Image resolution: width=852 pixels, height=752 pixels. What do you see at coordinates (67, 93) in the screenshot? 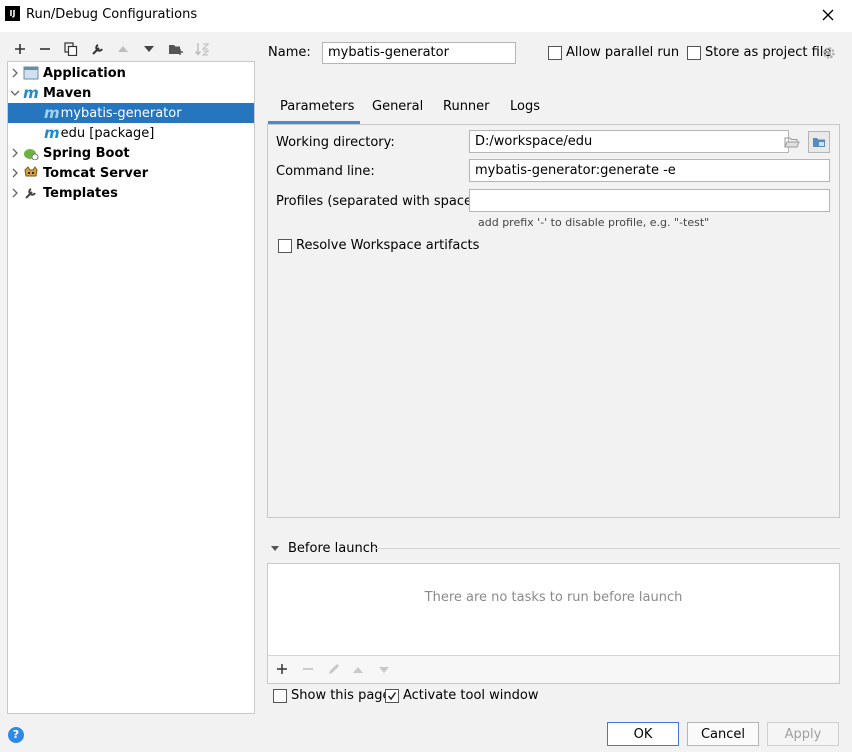
I see `tree-item-label: Maven` at bounding box center [67, 93].